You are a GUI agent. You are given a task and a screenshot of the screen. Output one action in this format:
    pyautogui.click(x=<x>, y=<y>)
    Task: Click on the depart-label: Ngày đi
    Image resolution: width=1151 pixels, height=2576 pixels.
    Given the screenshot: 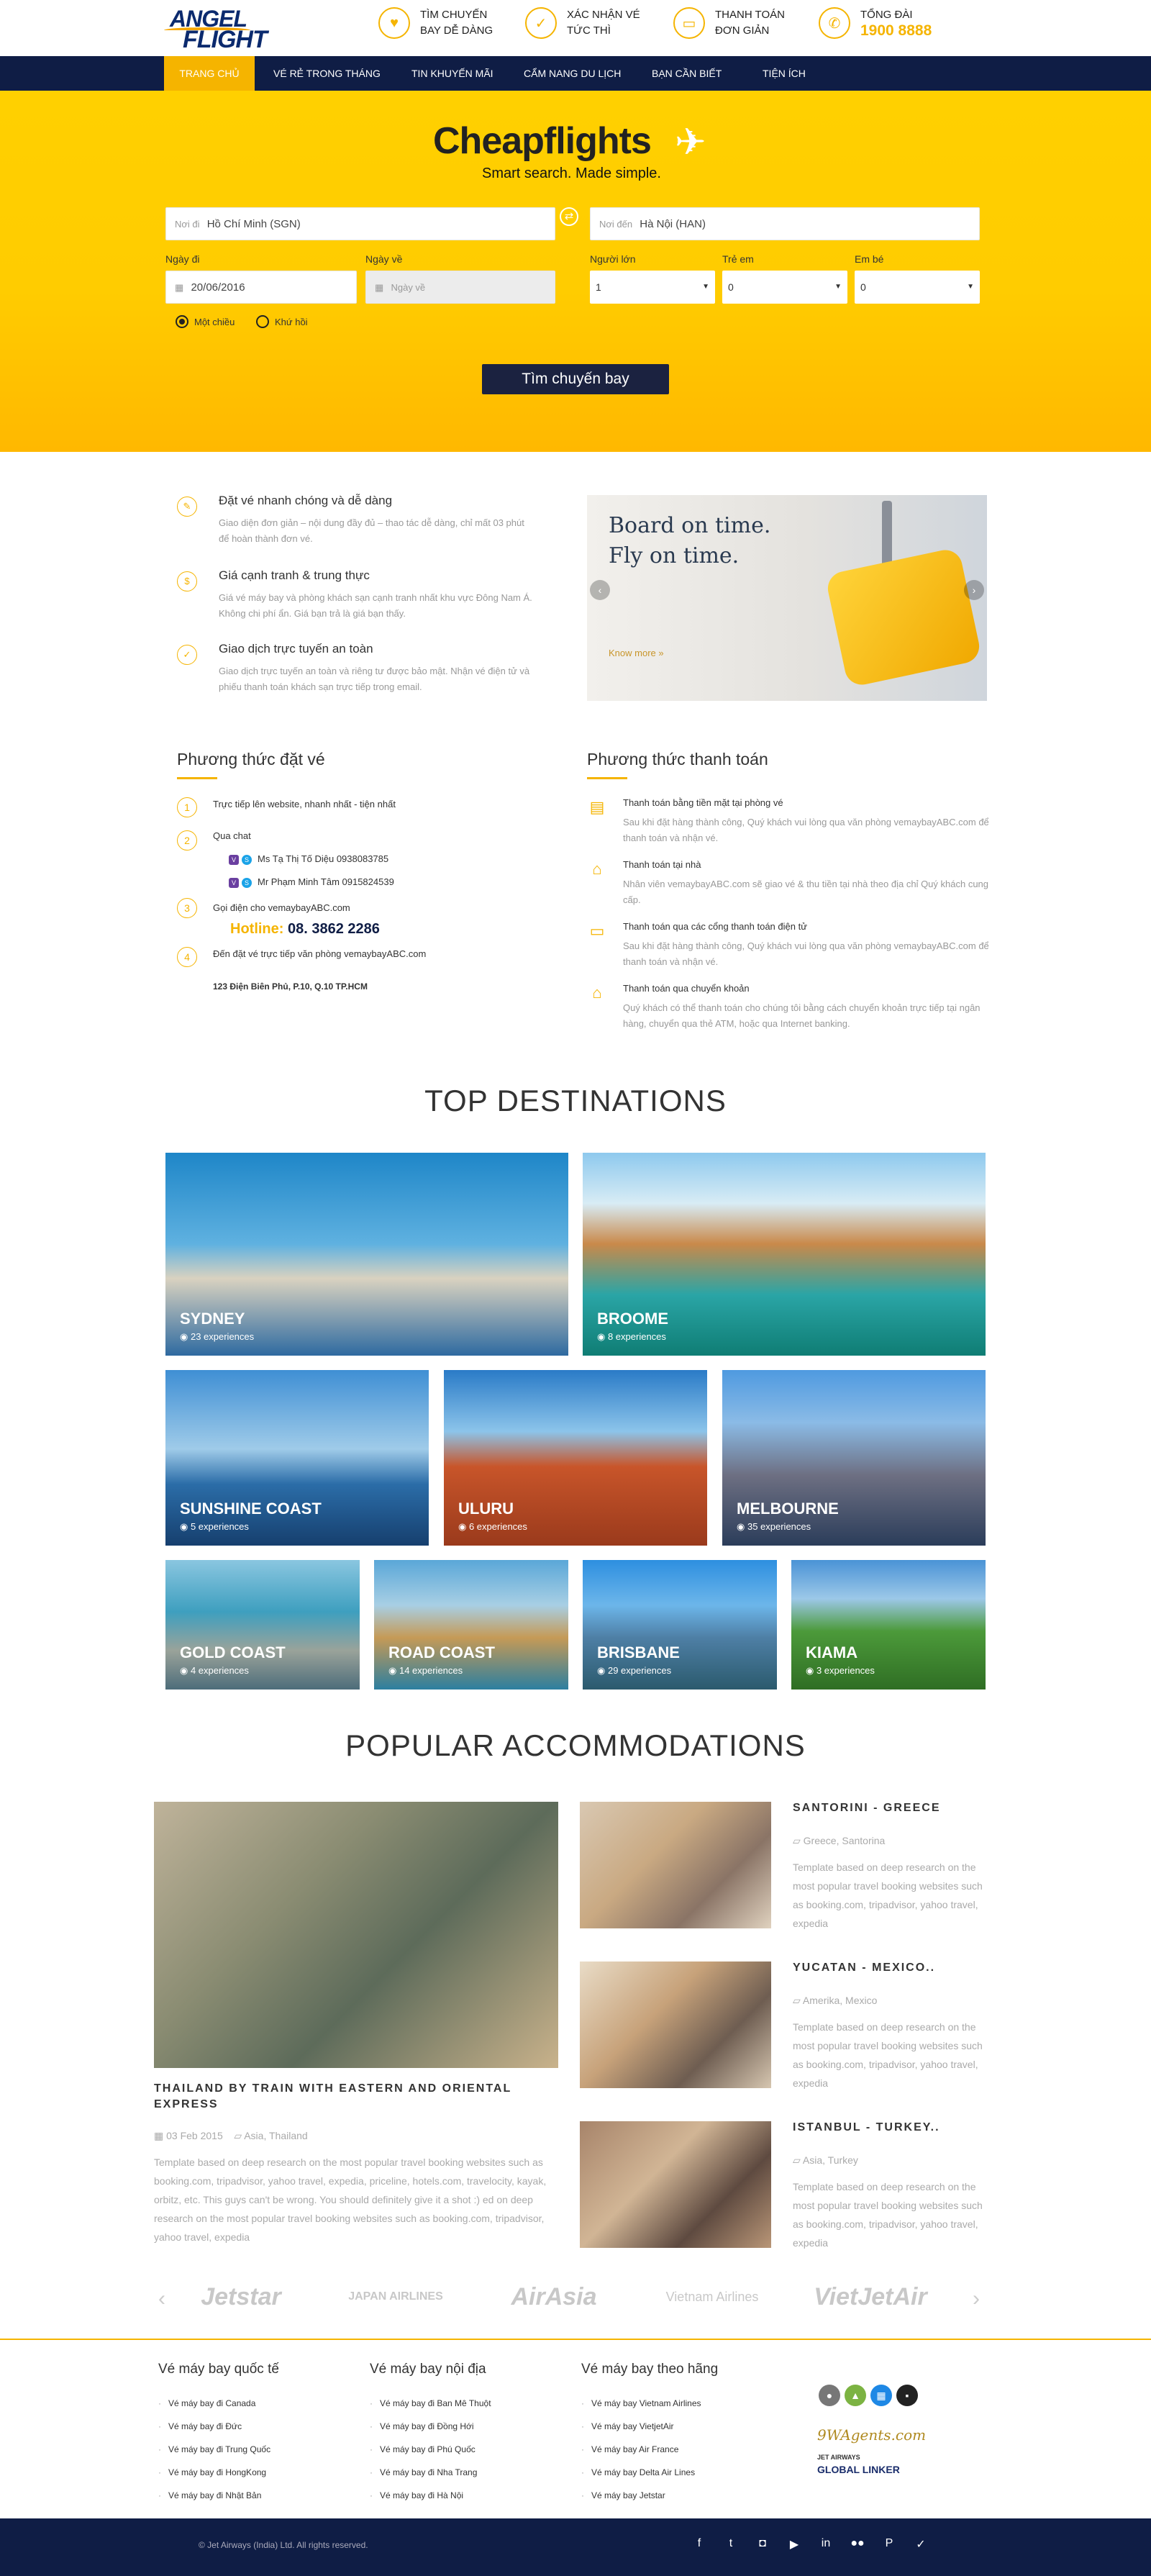 What is the action you would take?
    pyautogui.click(x=182, y=259)
    